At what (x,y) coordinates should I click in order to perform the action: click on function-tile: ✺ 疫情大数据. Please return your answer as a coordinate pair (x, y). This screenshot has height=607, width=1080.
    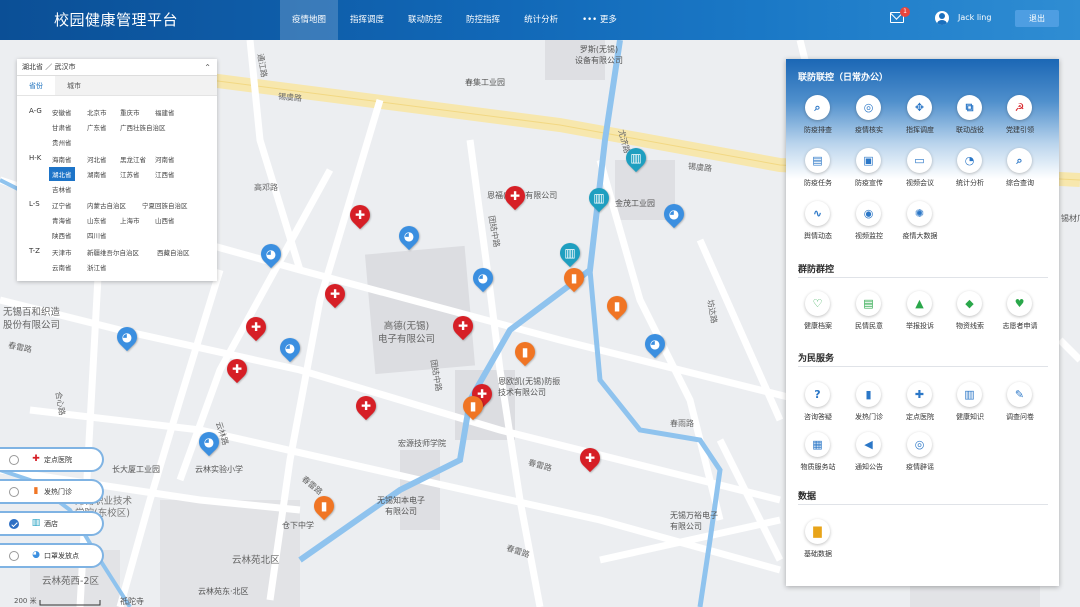
    Looking at the image, I should click on (920, 224).